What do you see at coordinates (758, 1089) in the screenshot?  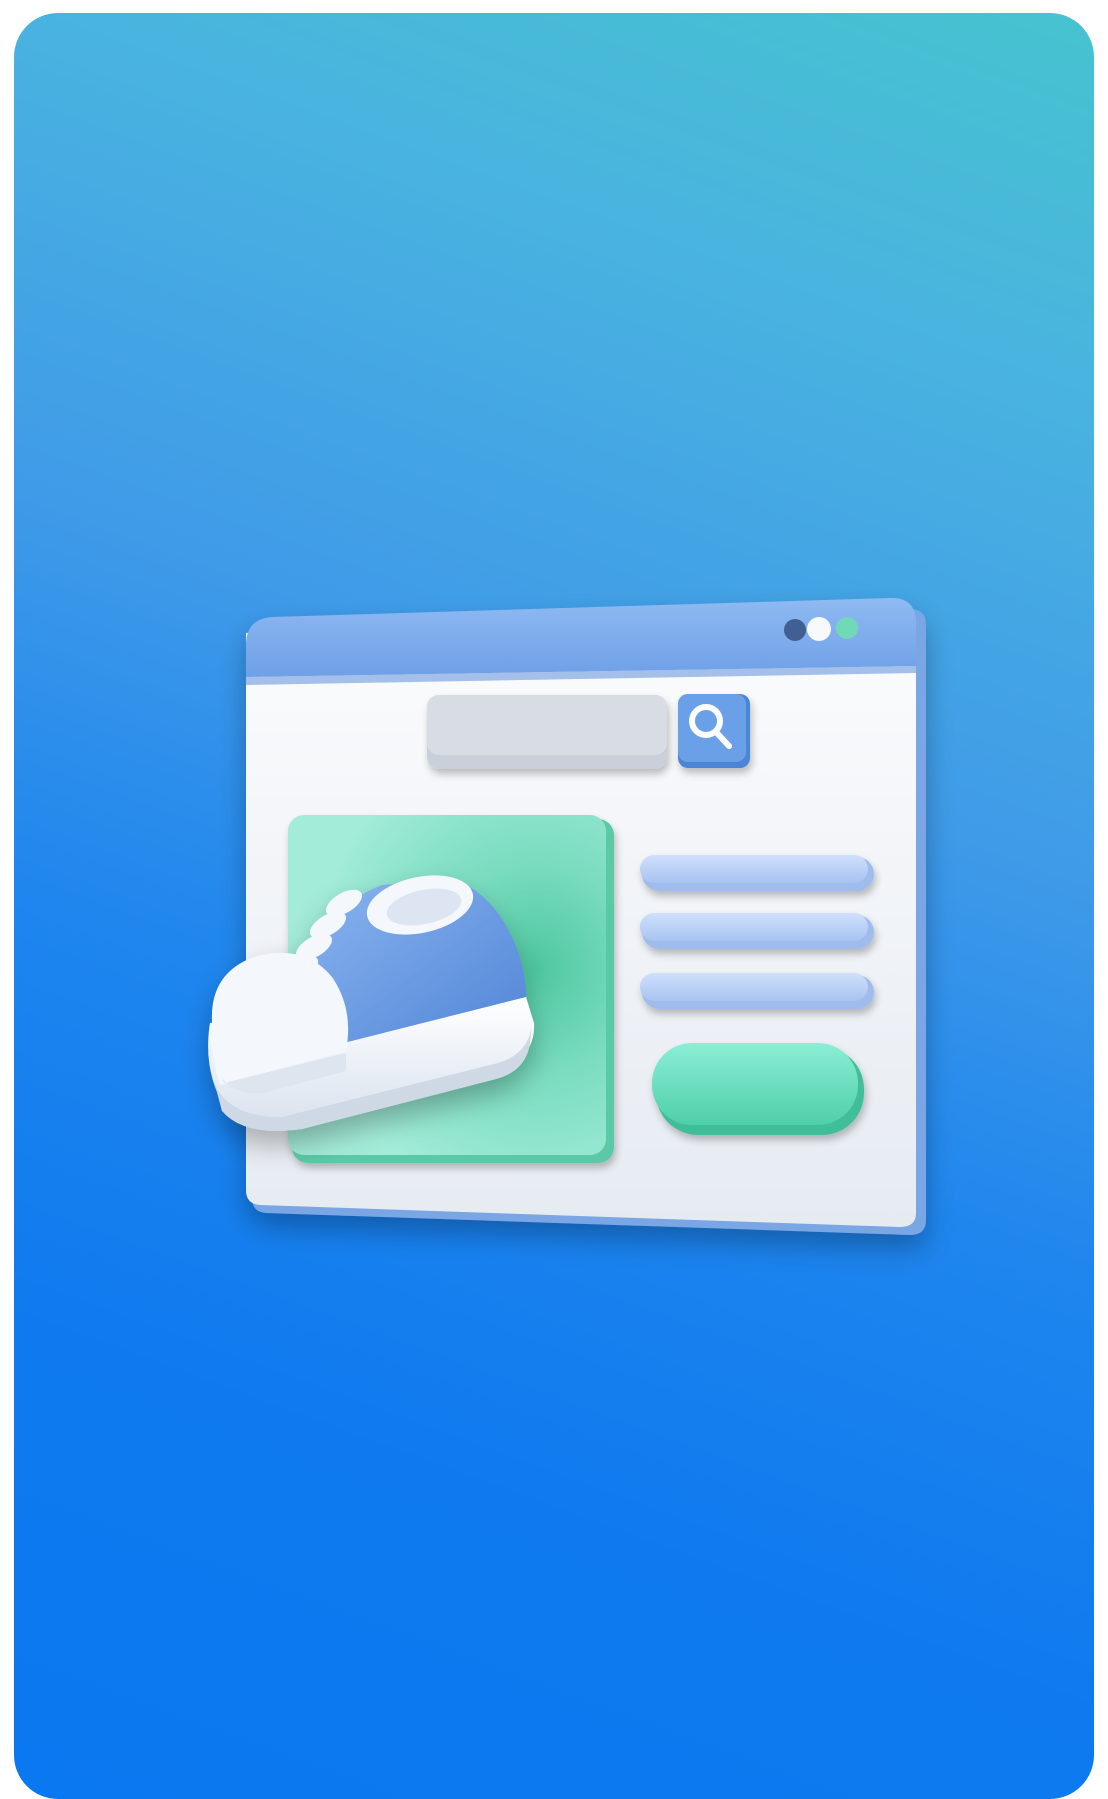 I see `buy-button` at bounding box center [758, 1089].